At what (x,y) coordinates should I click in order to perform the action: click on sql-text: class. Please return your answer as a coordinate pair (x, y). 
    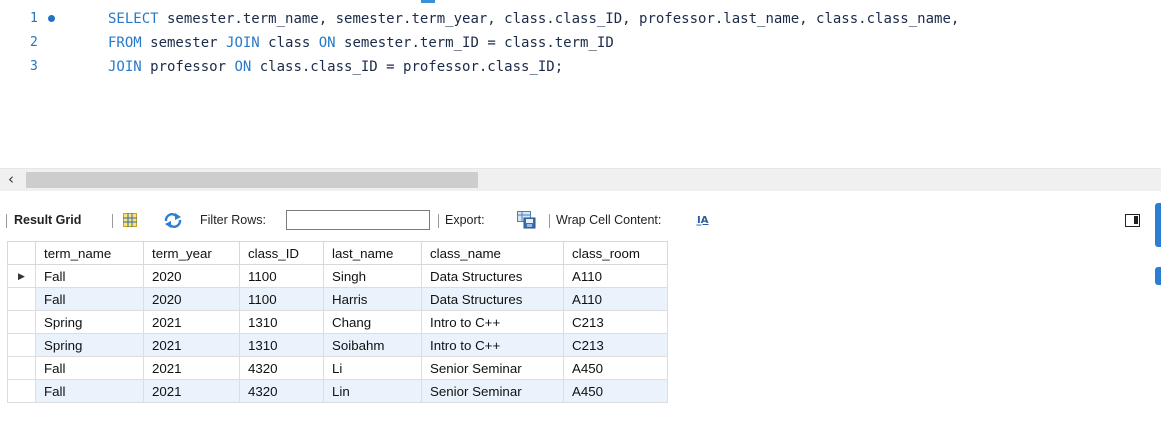
    Looking at the image, I should click on (289, 43).